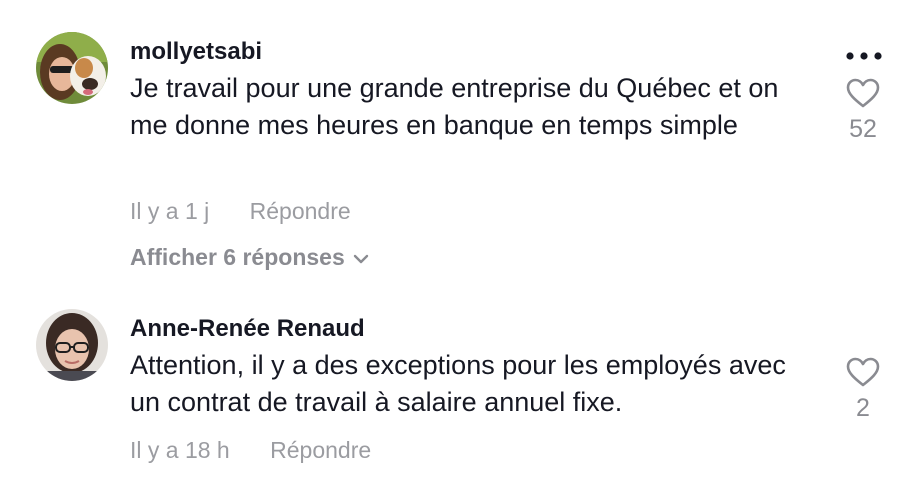 The image size is (898, 486). What do you see at coordinates (247, 329) in the screenshot?
I see `comment-username: Anne-Renée Renaud` at bounding box center [247, 329].